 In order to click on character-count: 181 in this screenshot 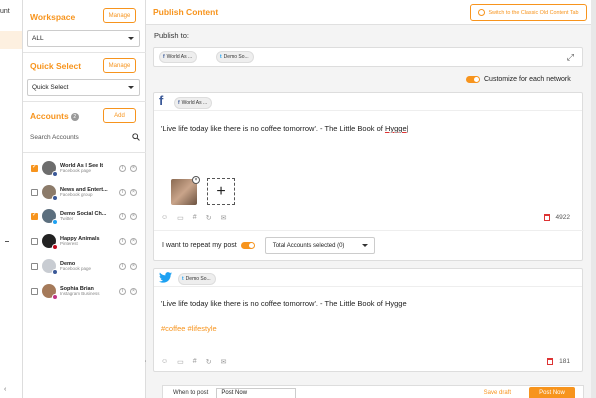, I will do `click(564, 361)`.